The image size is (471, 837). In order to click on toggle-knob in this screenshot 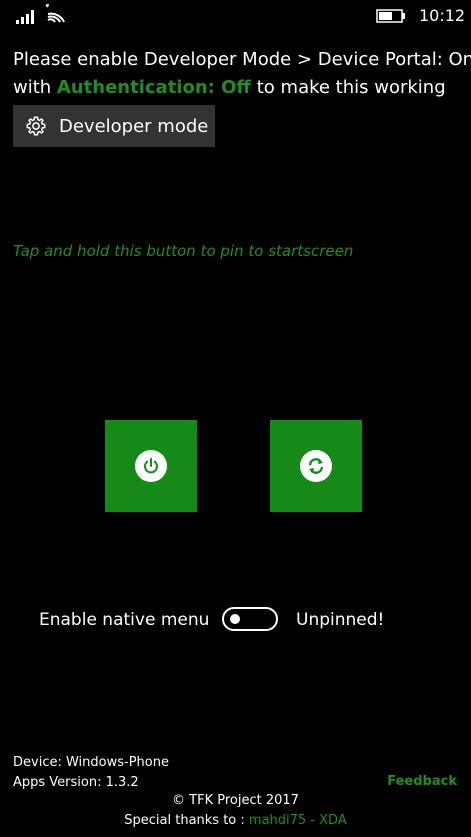, I will do `click(235, 619)`.